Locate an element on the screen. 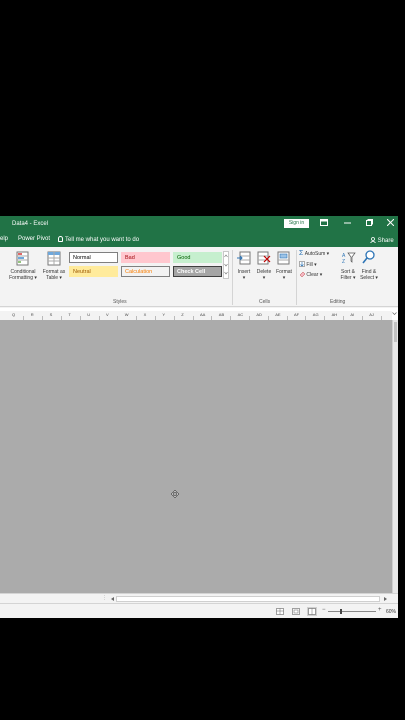 The height and width of the screenshot is (720, 405). column-header: AF is located at coordinates (296, 314).